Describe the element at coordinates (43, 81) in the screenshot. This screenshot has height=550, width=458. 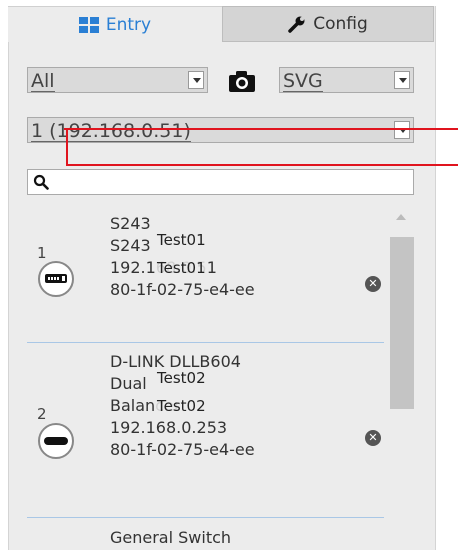
I see `filter-select-value: All` at that location.